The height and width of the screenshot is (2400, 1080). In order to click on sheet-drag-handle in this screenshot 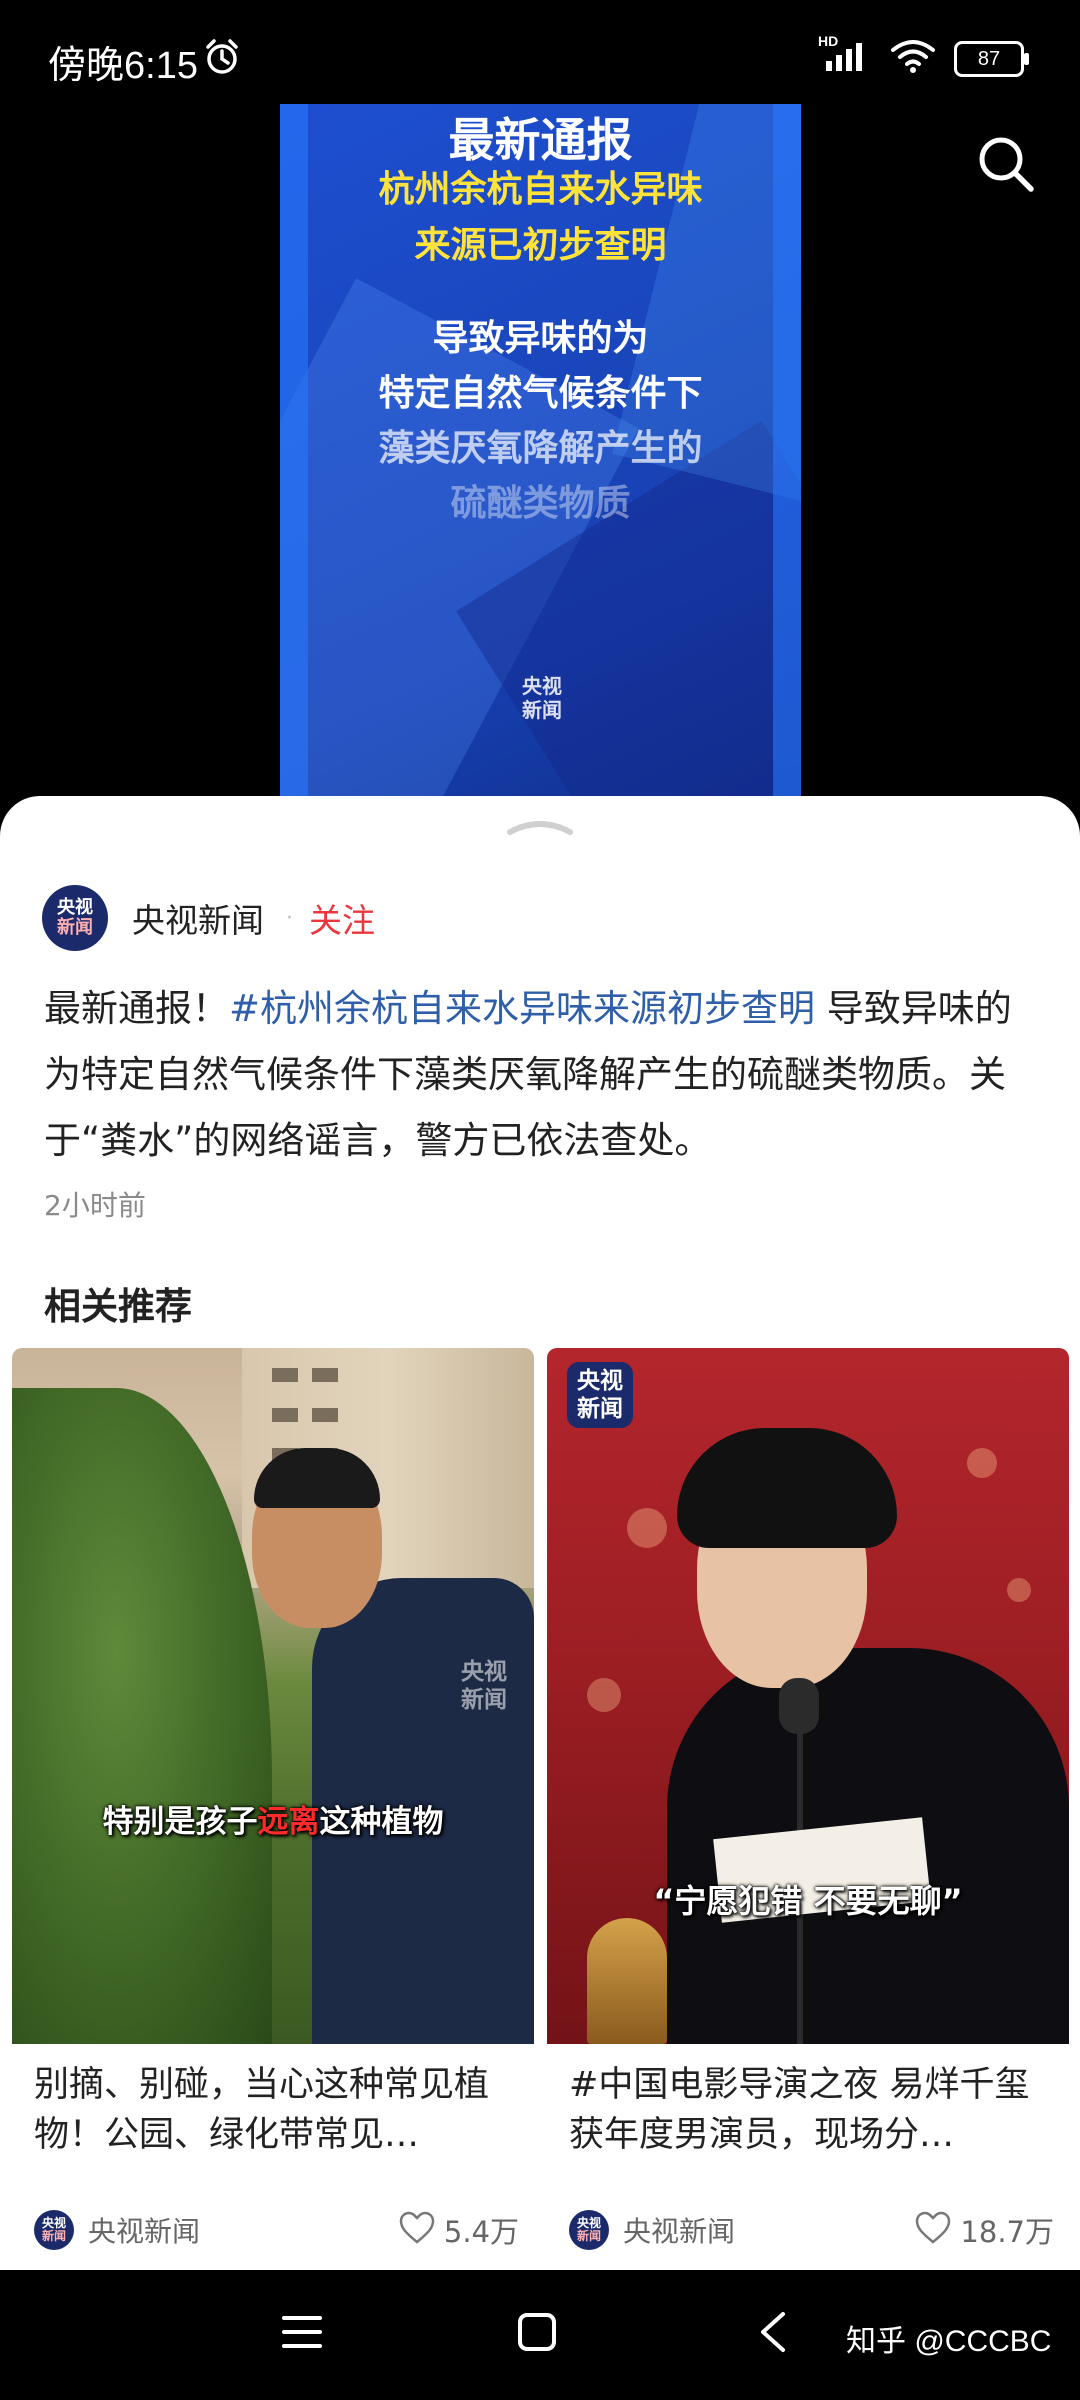, I will do `click(540, 829)`.